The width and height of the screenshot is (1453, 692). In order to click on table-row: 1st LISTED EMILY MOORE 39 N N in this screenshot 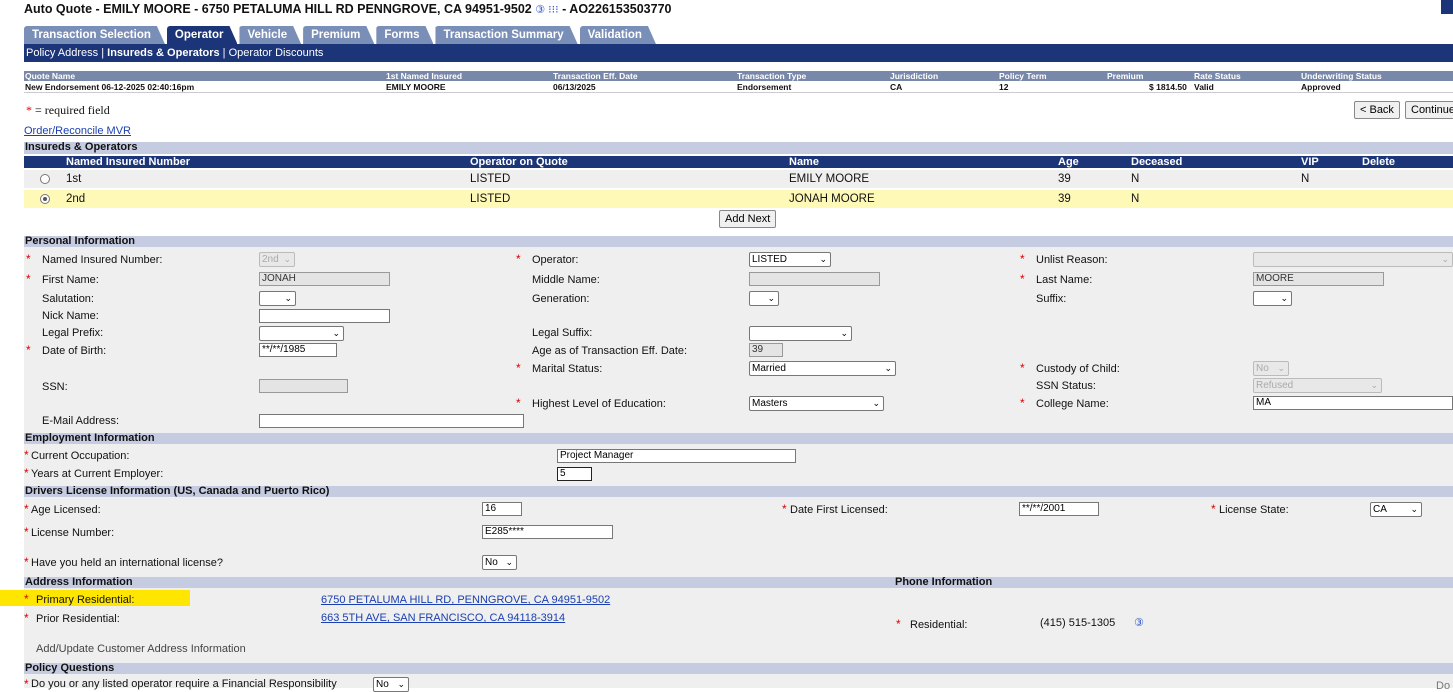, I will do `click(738, 179)`.